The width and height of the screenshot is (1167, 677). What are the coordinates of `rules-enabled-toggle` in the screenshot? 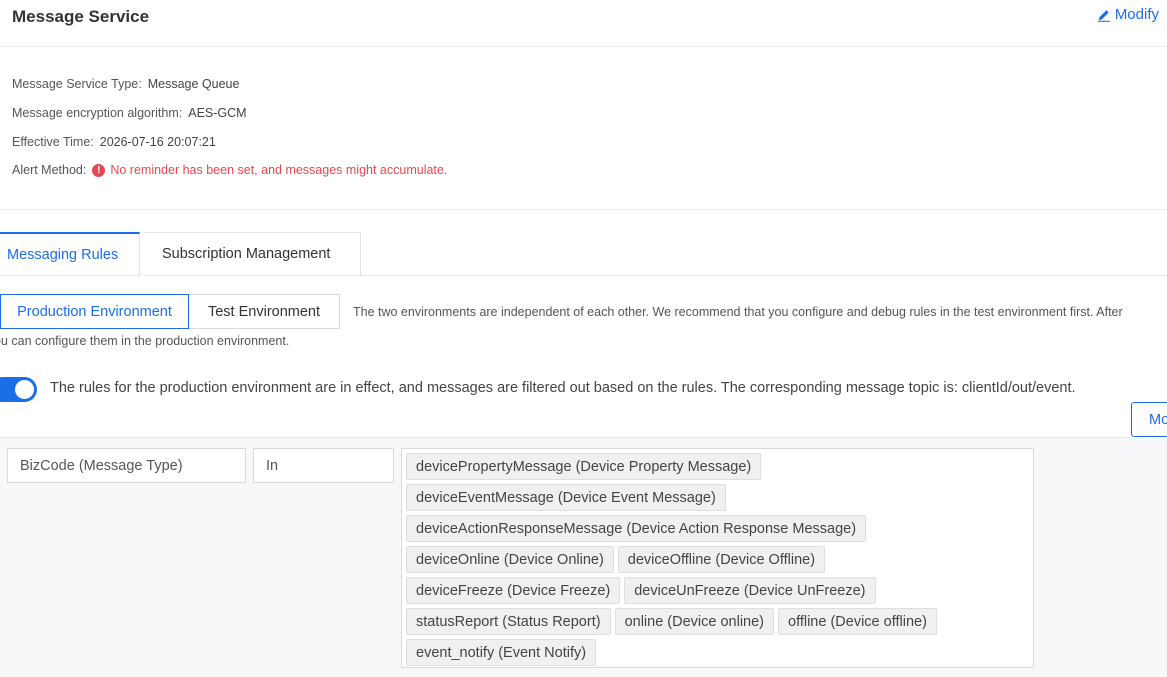 It's located at (18, 389).